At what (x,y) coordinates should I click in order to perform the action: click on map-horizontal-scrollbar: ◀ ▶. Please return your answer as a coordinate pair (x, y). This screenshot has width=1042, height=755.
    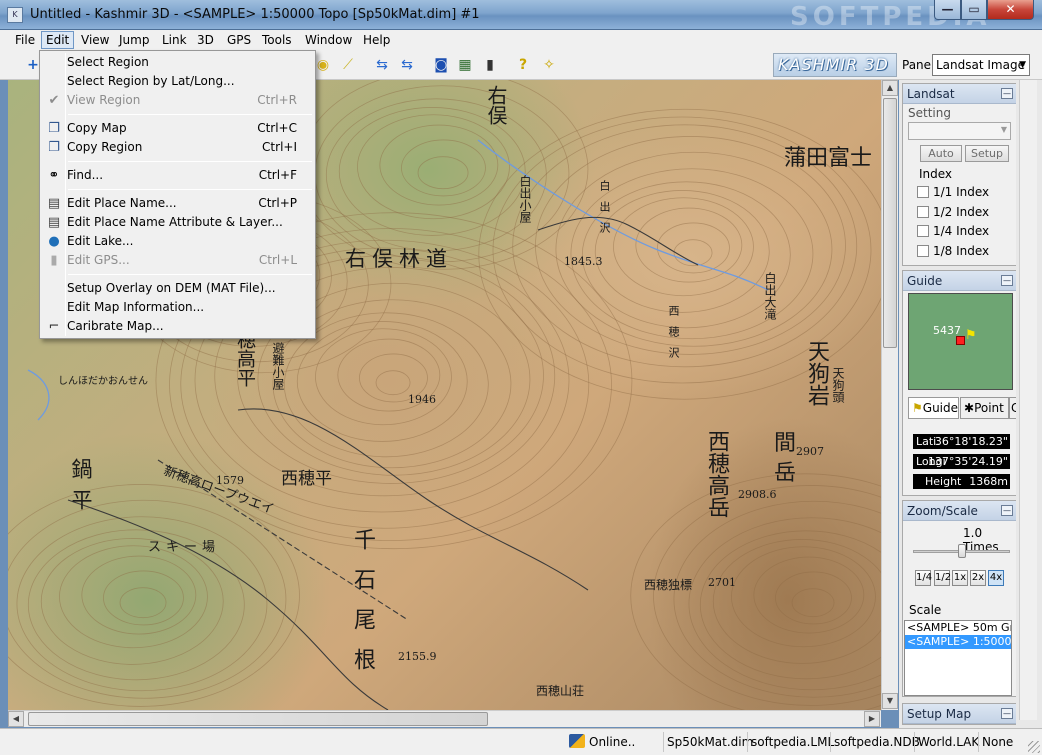
    Looking at the image, I should click on (444, 718).